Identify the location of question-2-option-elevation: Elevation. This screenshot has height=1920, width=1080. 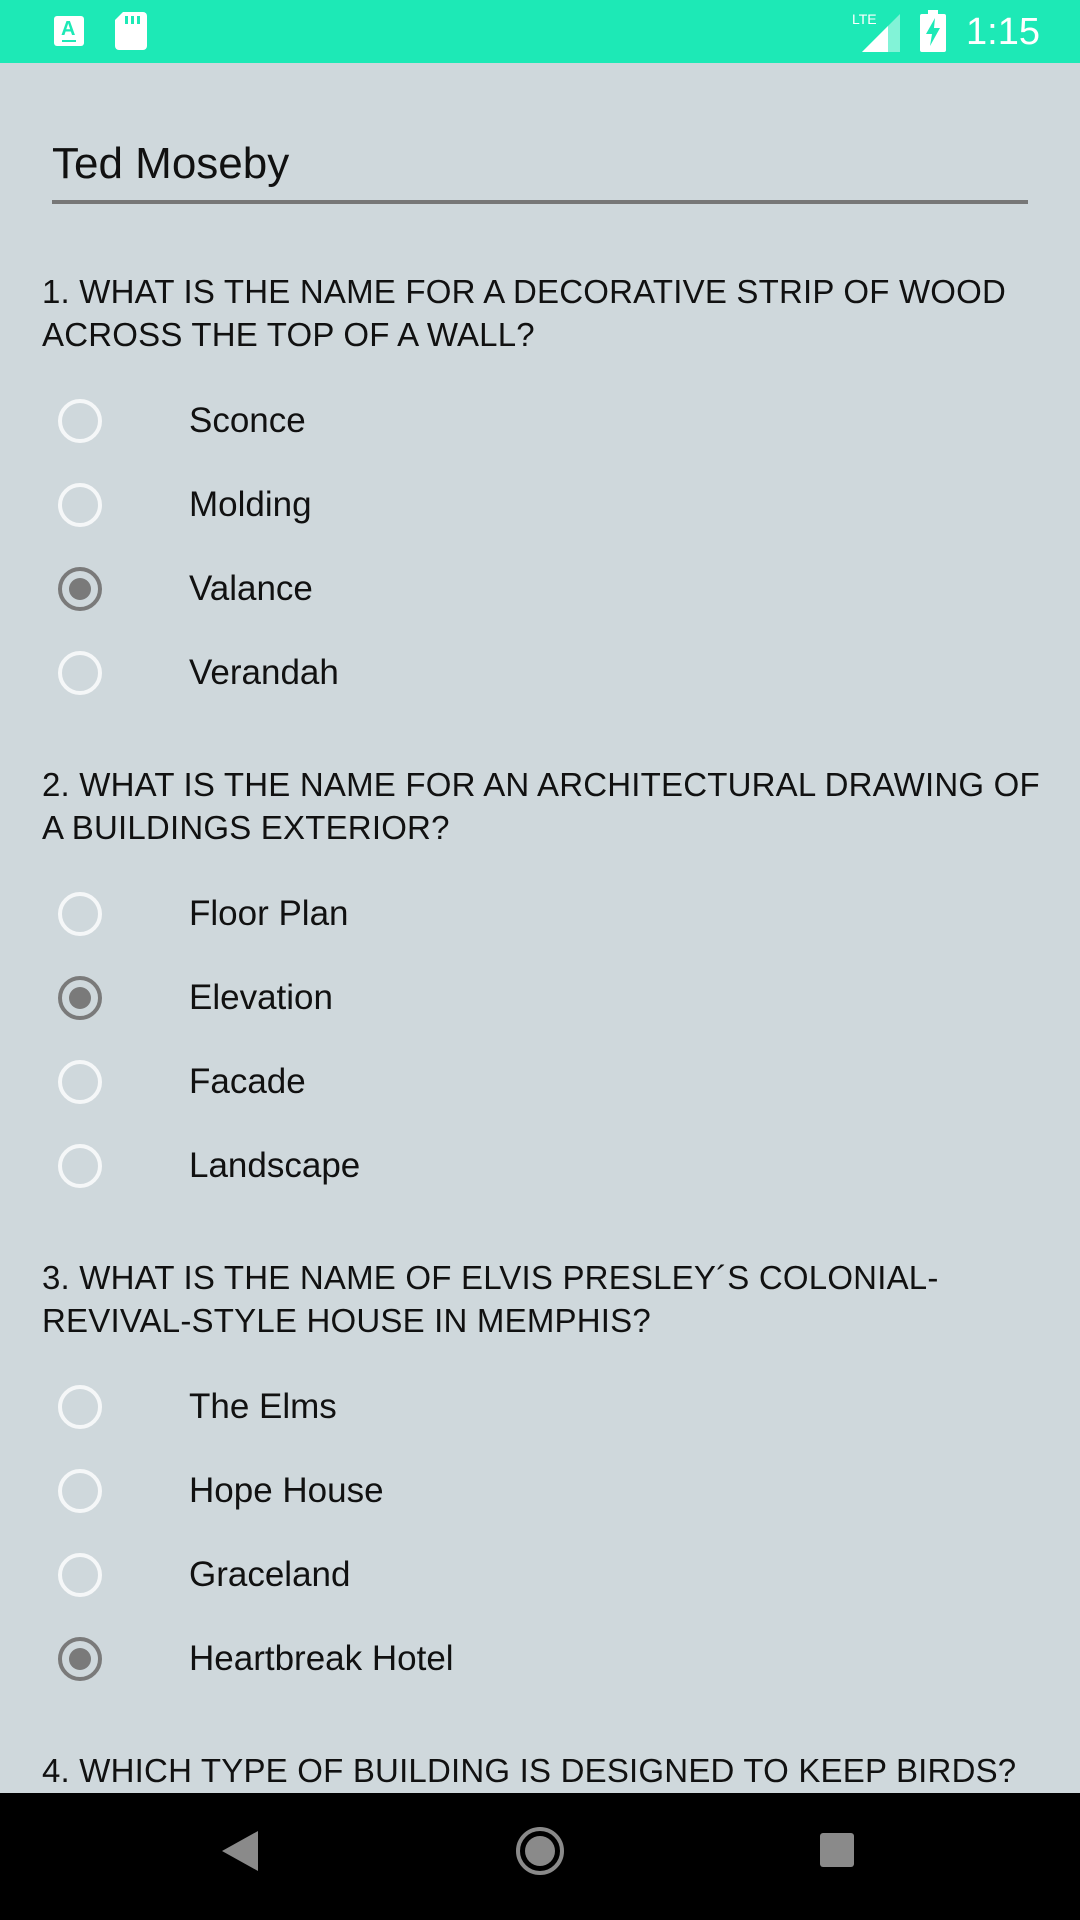
(534, 1002).